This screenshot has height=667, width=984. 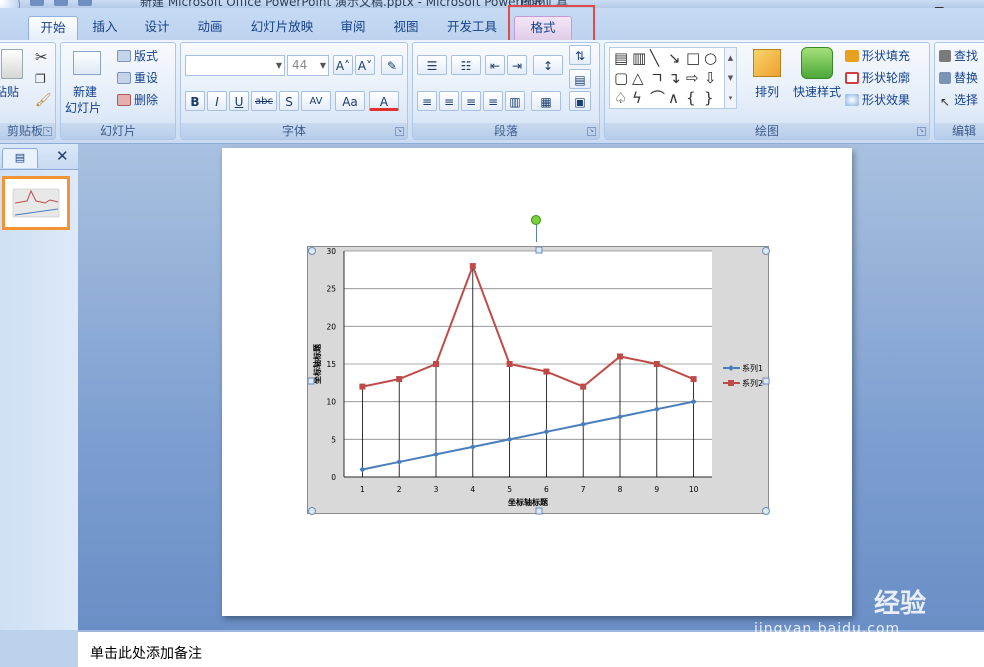 What do you see at coordinates (331, 251) in the screenshot?
I see `y-tick-label: 30` at bounding box center [331, 251].